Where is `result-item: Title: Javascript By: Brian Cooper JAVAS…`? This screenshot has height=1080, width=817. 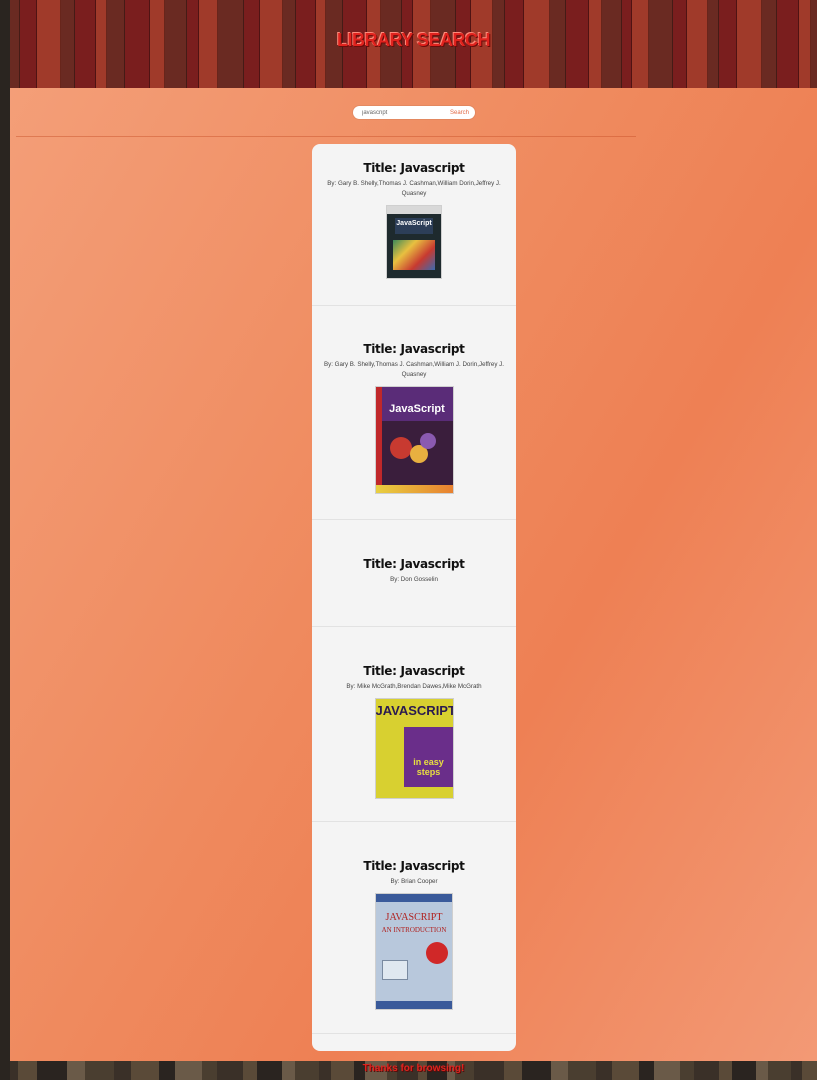
result-item: Title: Javascript By: Brian Cooper JAVAS… is located at coordinates (414, 928).